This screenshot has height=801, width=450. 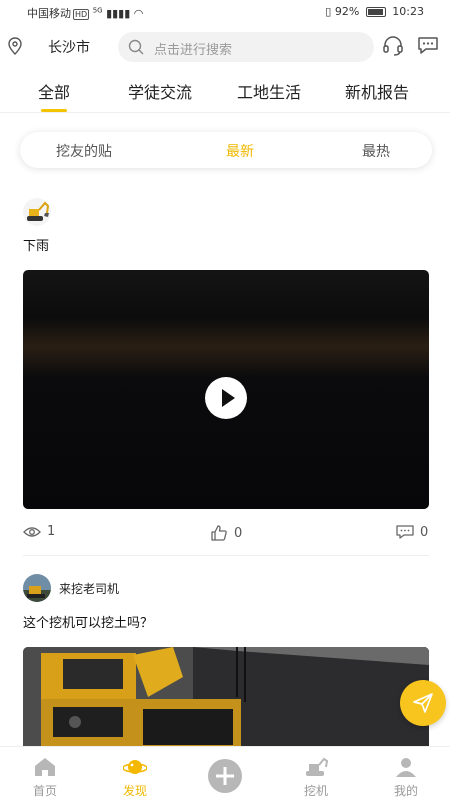 I want to click on plus-icon, so click(x=225, y=776).